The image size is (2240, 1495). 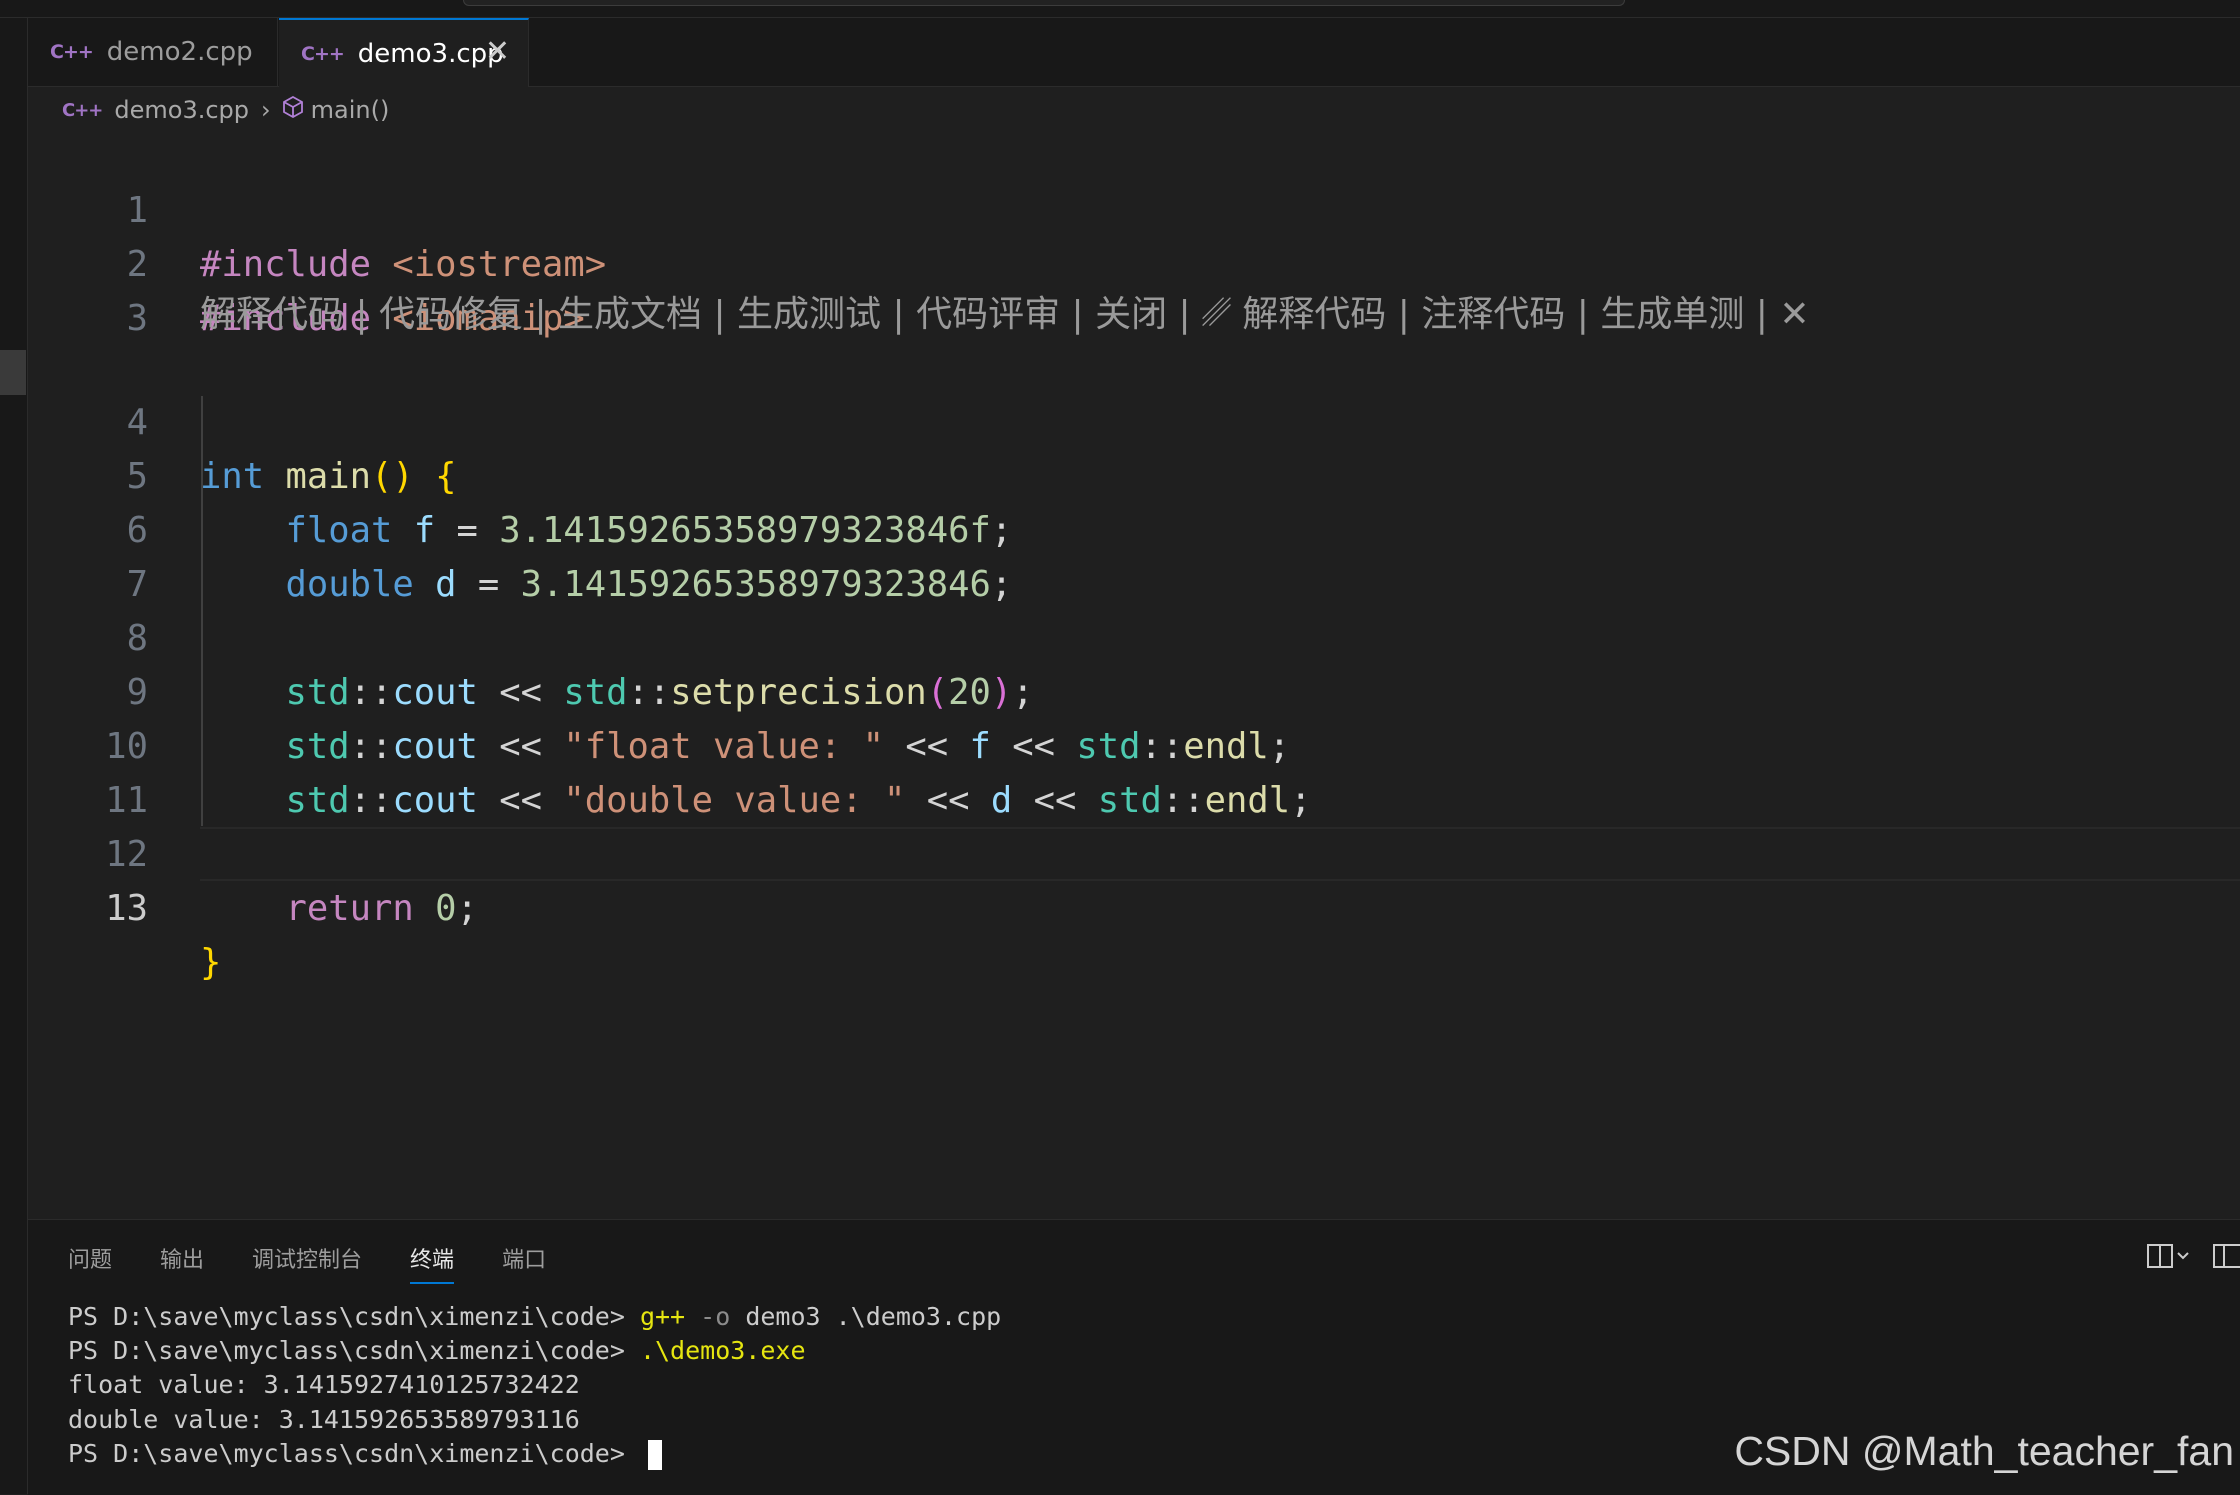 What do you see at coordinates (324, 1419) in the screenshot?
I see `terminal-line: double value: 3.141592653589793116` at bounding box center [324, 1419].